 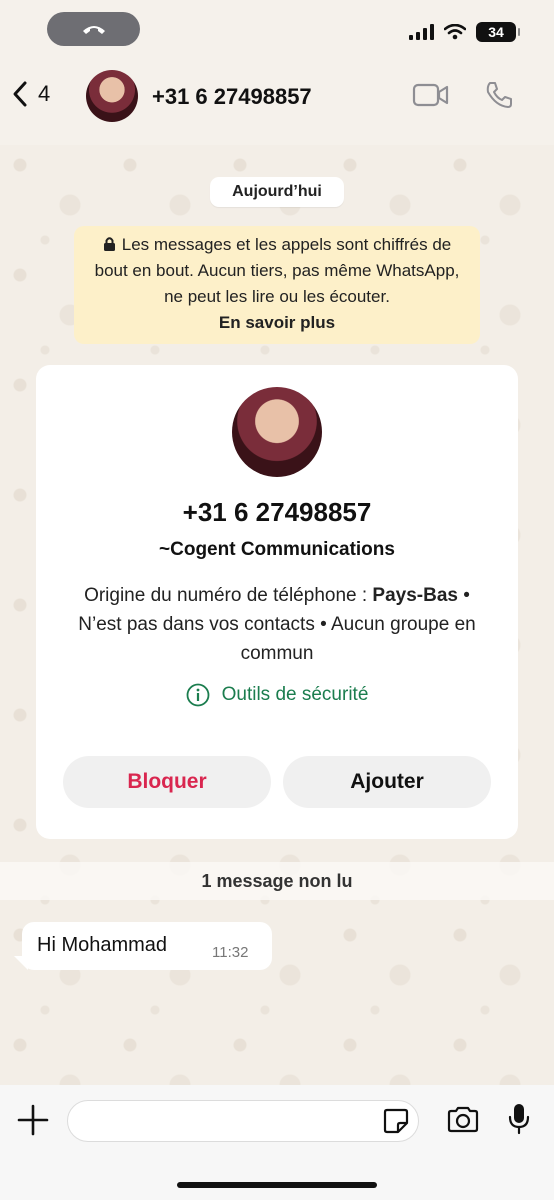 What do you see at coordinates (243, 1121) in the screenshot?
I see `message-input` at bounding box center [243, 1121].